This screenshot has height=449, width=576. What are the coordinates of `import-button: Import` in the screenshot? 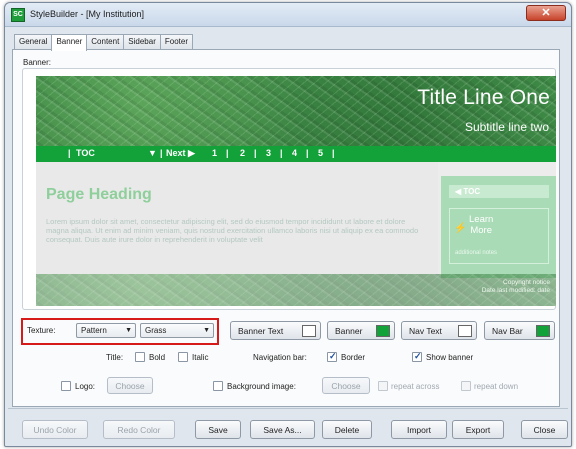 It's located at (419, 429).